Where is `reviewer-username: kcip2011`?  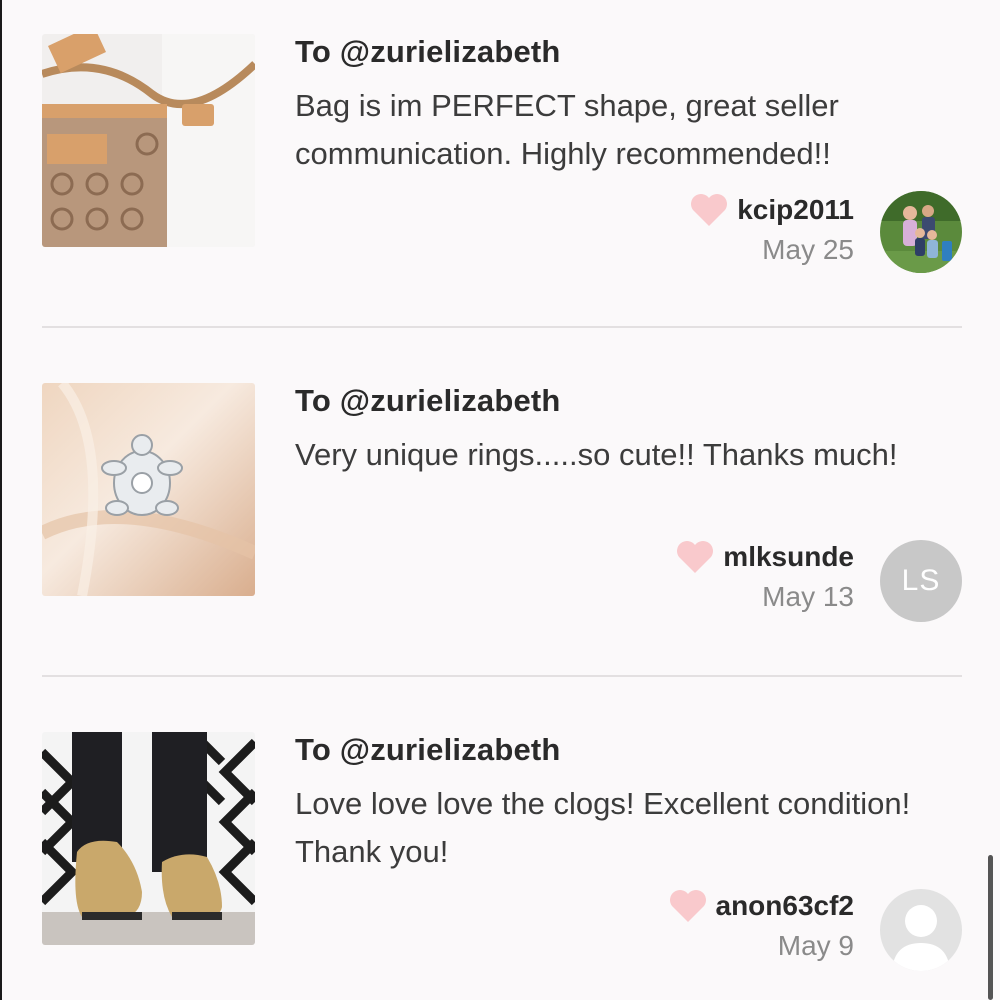
reviewer-username: kcip2011 is located at coordinates (795, 210).